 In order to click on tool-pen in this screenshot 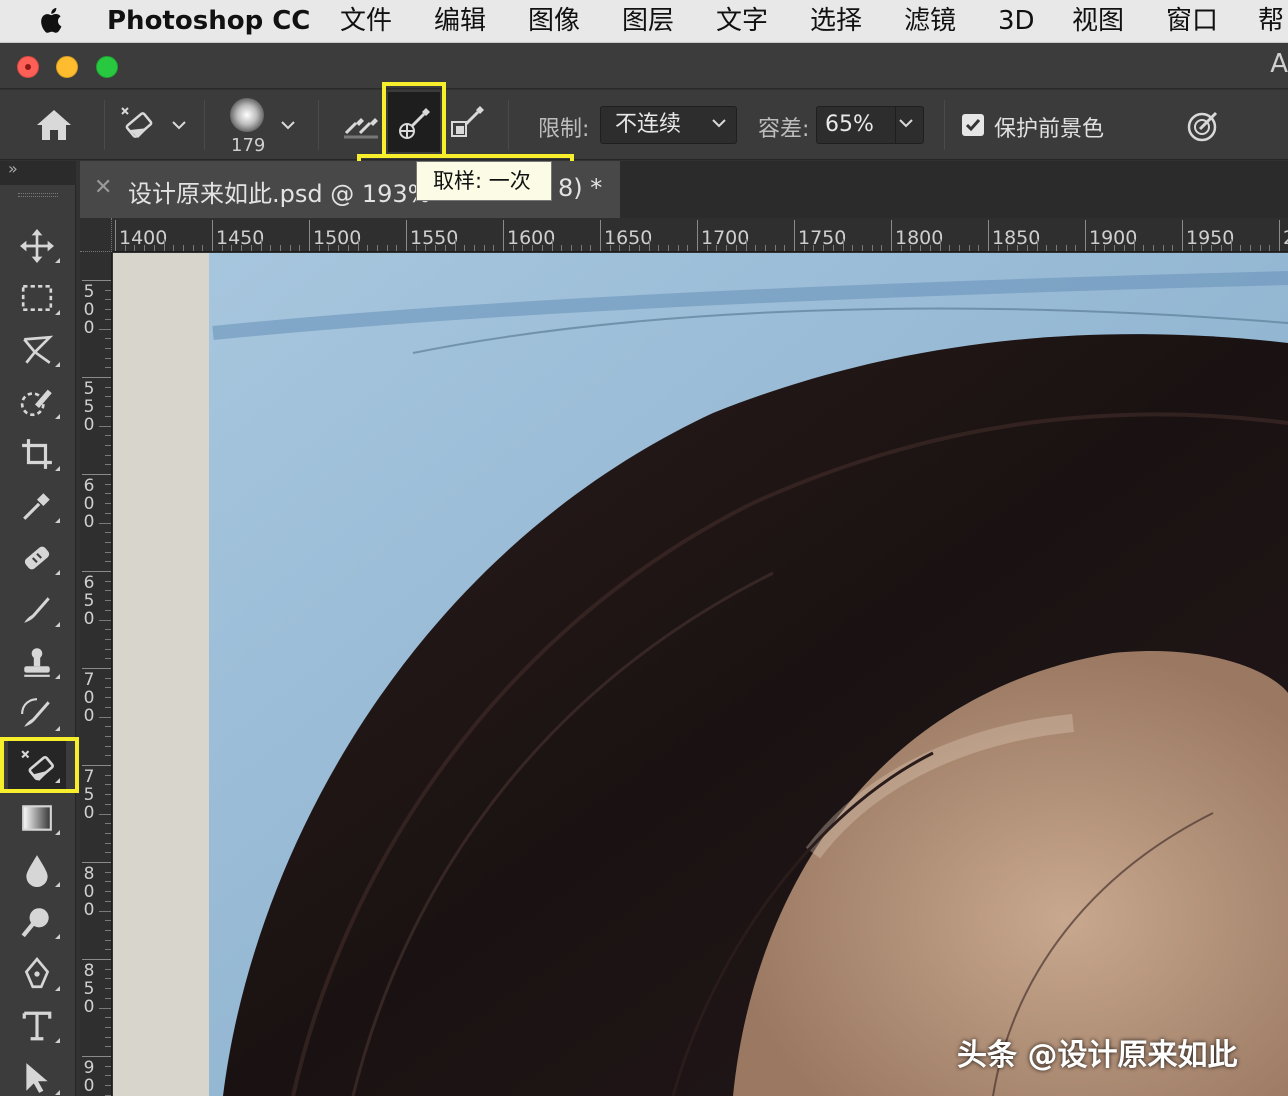, I will do `click(37, 974)`.